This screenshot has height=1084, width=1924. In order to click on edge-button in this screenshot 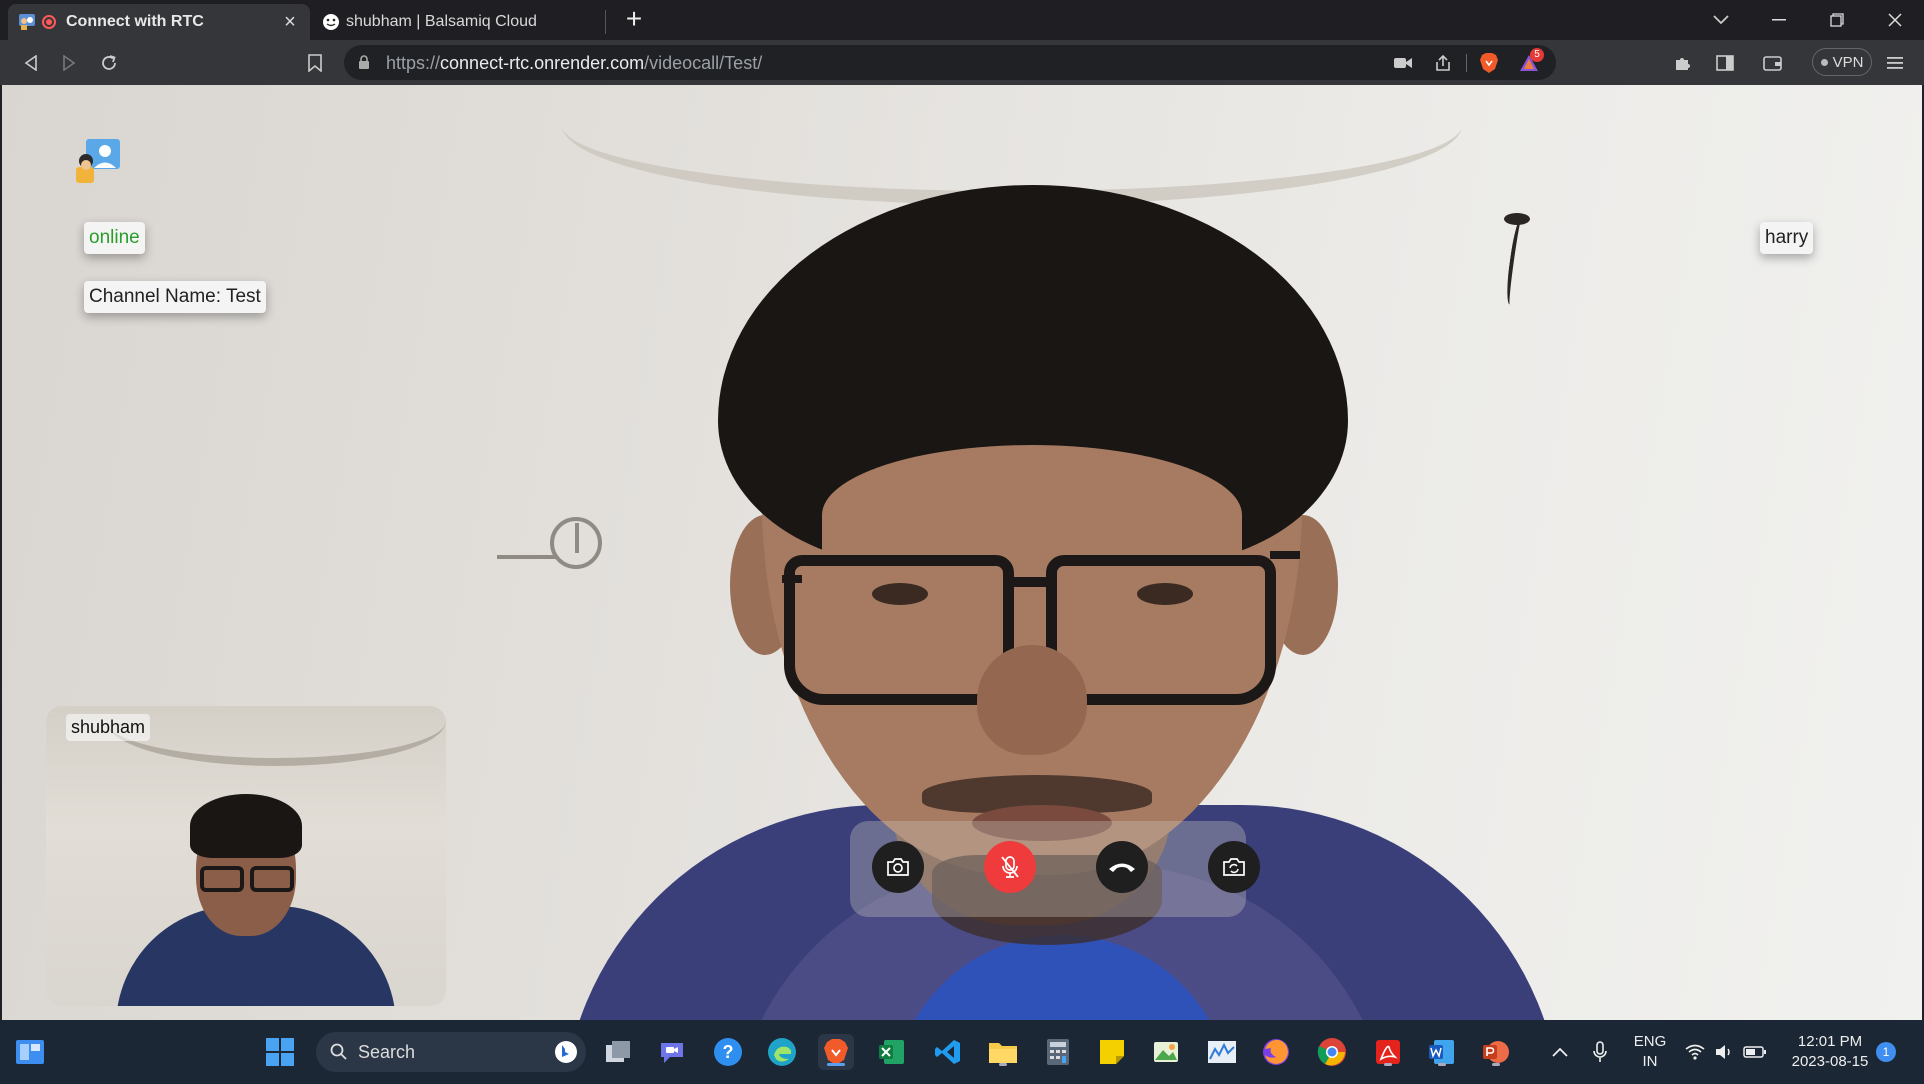, I will do `click(782, 1052)`.